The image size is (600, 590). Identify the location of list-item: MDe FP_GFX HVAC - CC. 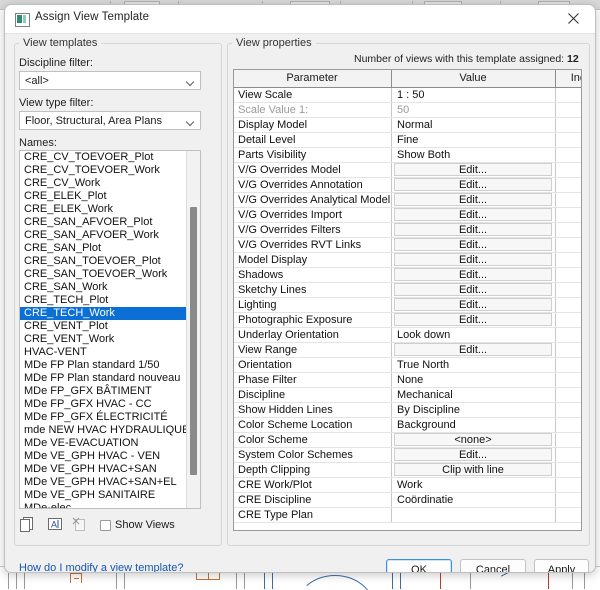
(103, 404).